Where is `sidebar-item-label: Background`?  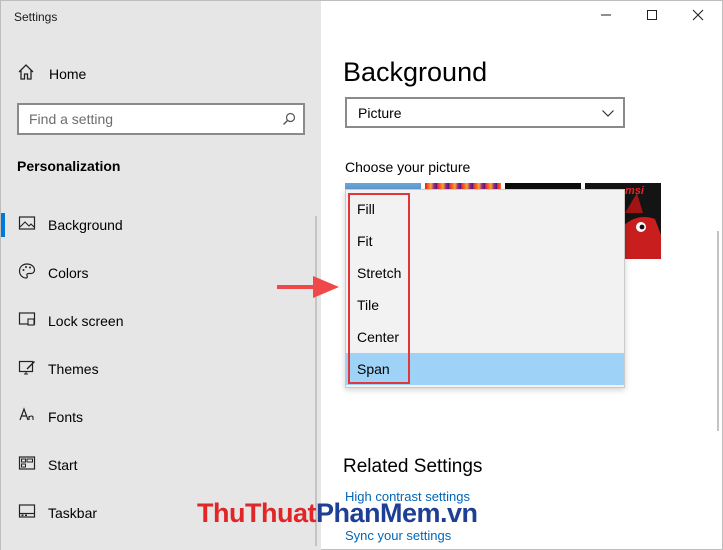 sidebar-item-label: Background is located at coordinates (85, 225).